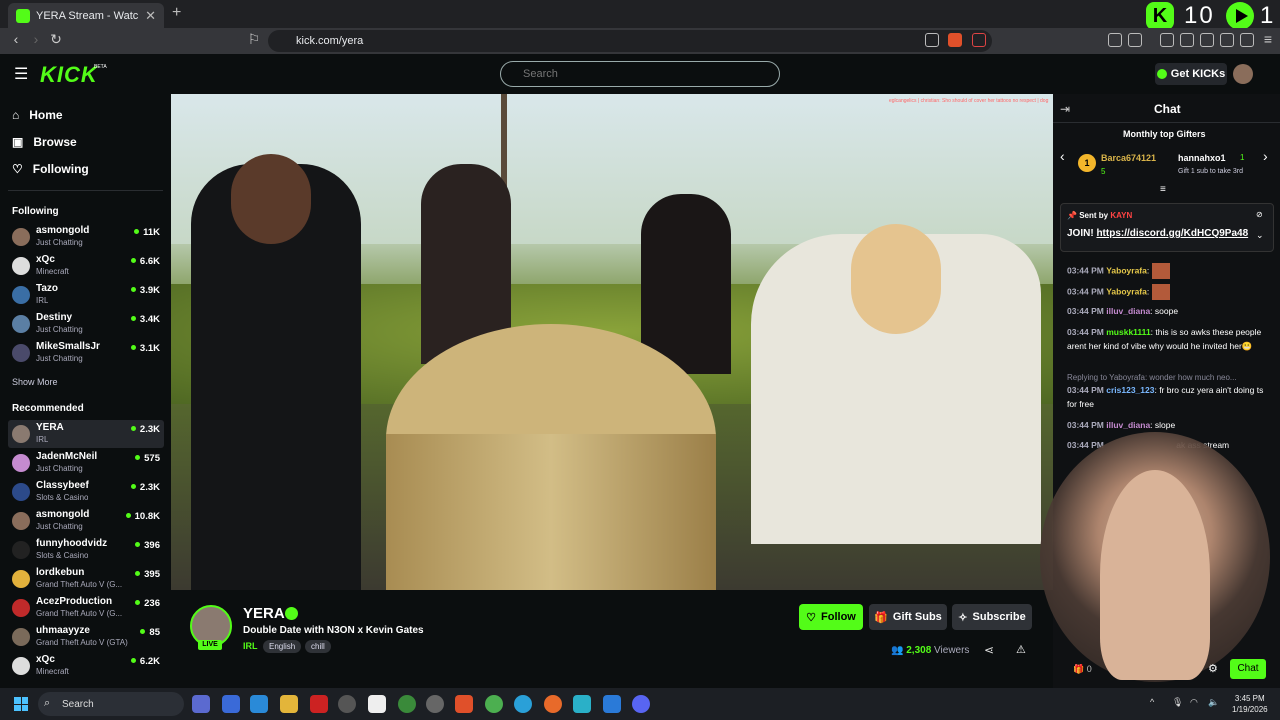 The width and height of the screenshot is (1280, 720). What do you see at coordinates (86, 637) in the screenshot?
I see `sidebar-channel: uhmaayyze Grand Theft Auto V (GTA) 85` at bounding box center [86, 637].